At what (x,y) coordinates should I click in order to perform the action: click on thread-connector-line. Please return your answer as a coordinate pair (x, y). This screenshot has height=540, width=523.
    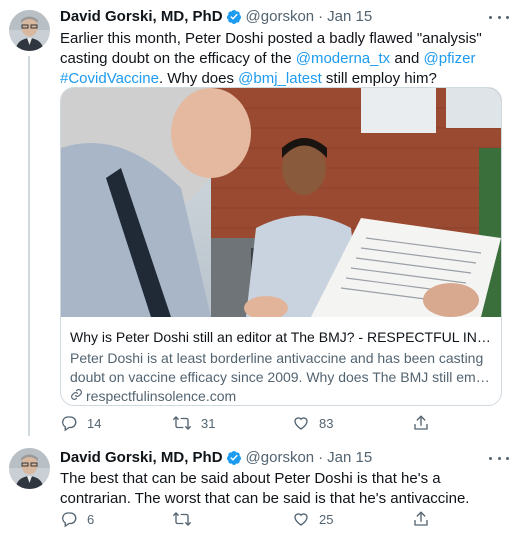
    Looking at the image, I should click on (29, 246).